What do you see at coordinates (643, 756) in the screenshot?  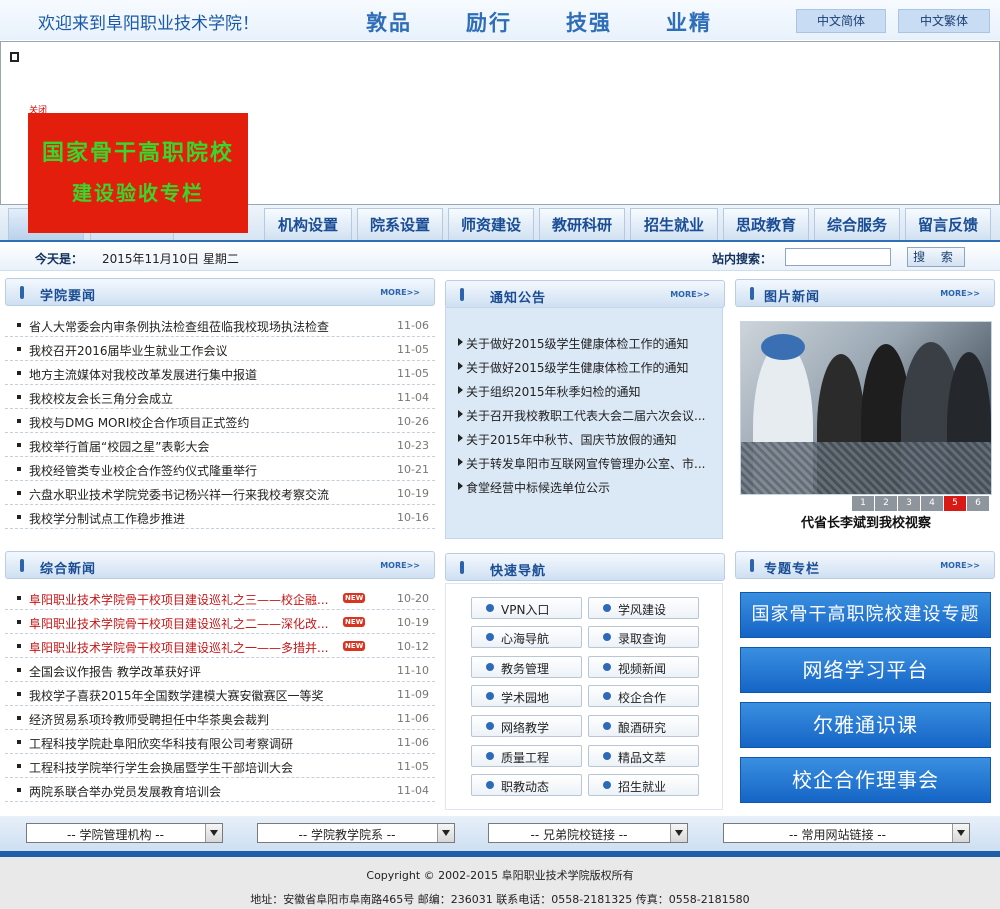 I see `quick-link: 精品文萃` at bounding box center [643, 756].